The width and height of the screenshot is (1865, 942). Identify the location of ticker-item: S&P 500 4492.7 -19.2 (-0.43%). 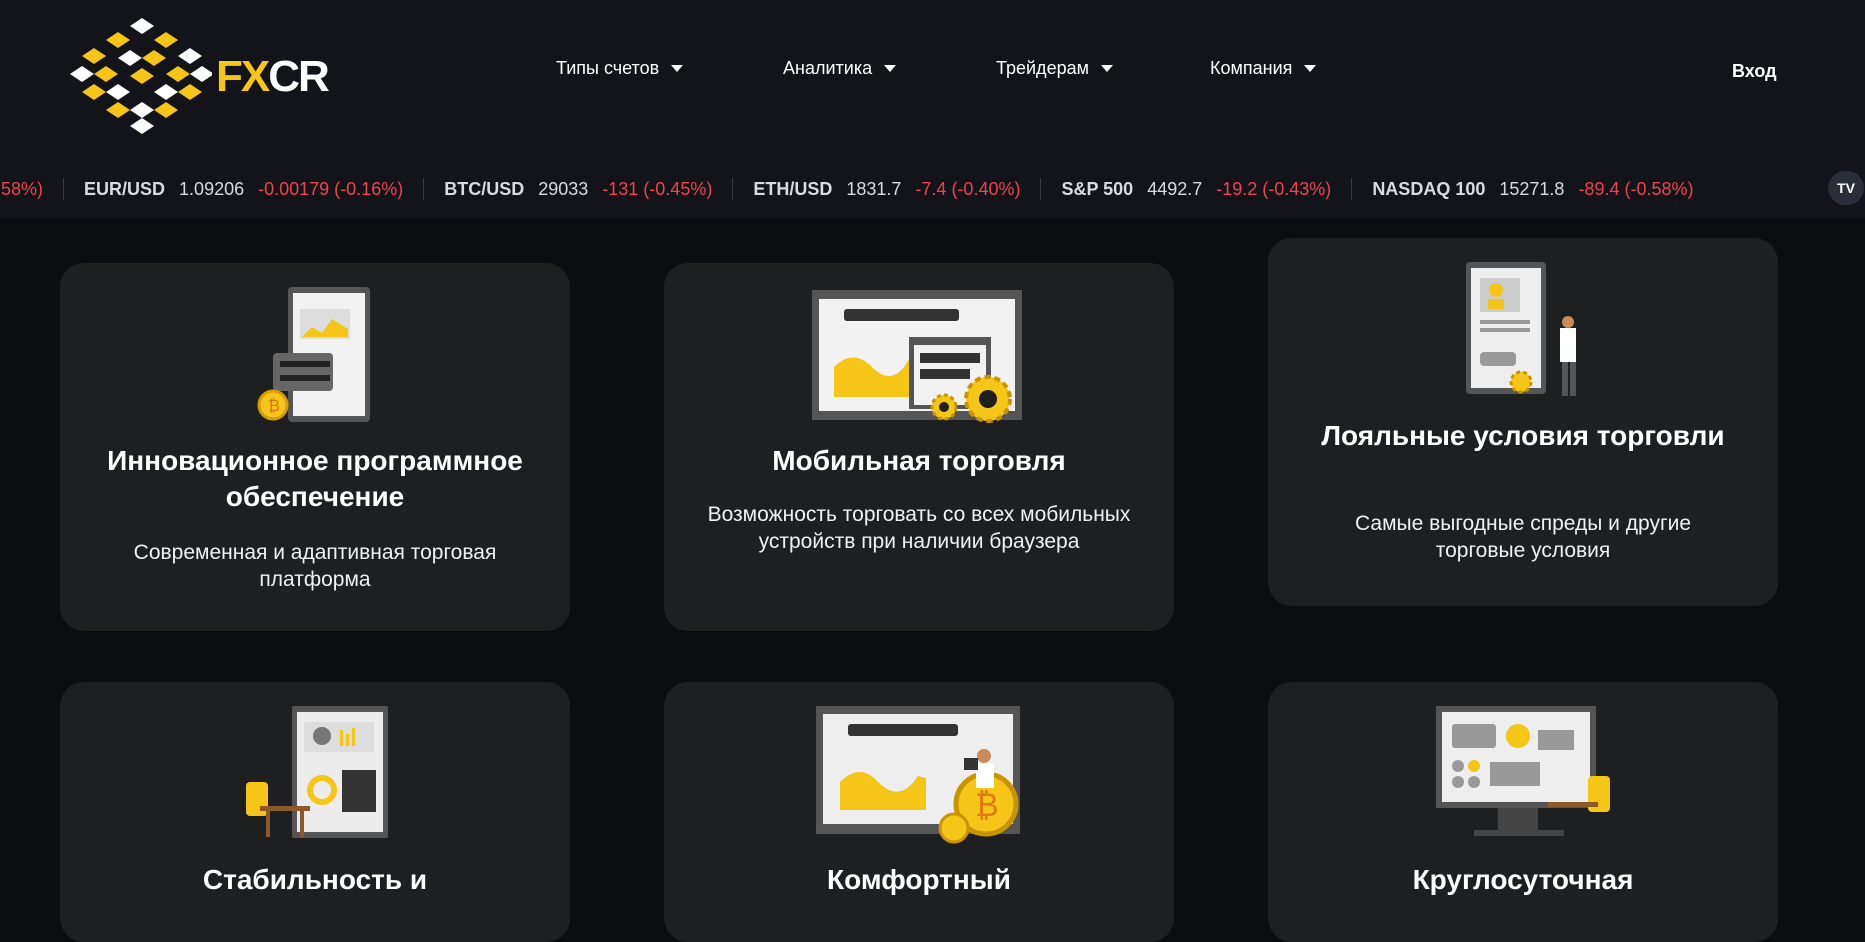
(1196, 189).